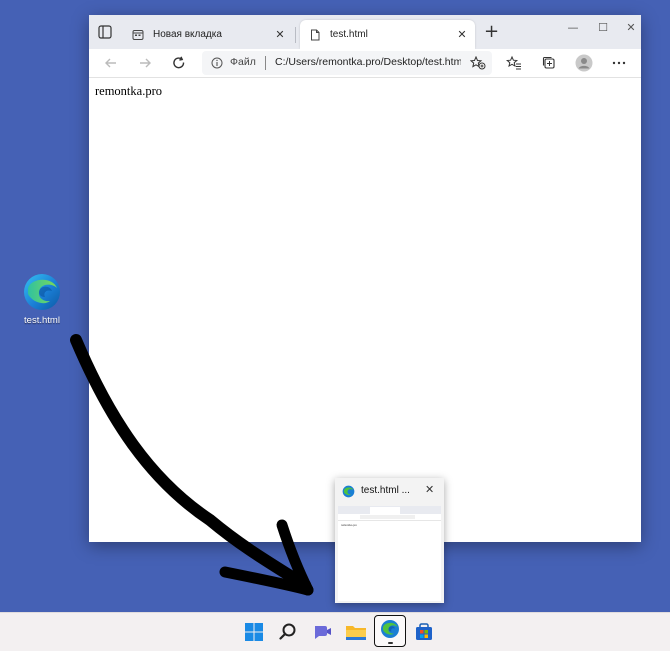  I want to click on address-url: C:/Users/remontka.pro/Desktop/test.html, so click(368, 62).